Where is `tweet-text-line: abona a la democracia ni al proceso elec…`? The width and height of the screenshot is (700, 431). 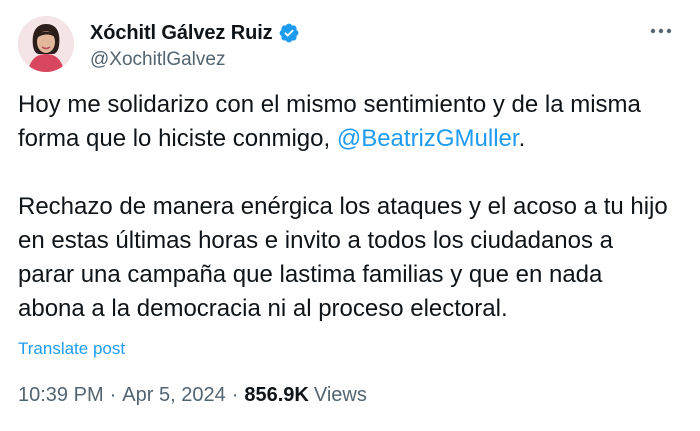
tweet-text-line: abona a la democracia ni al proceso elec… is located at coordinates (263, 308).